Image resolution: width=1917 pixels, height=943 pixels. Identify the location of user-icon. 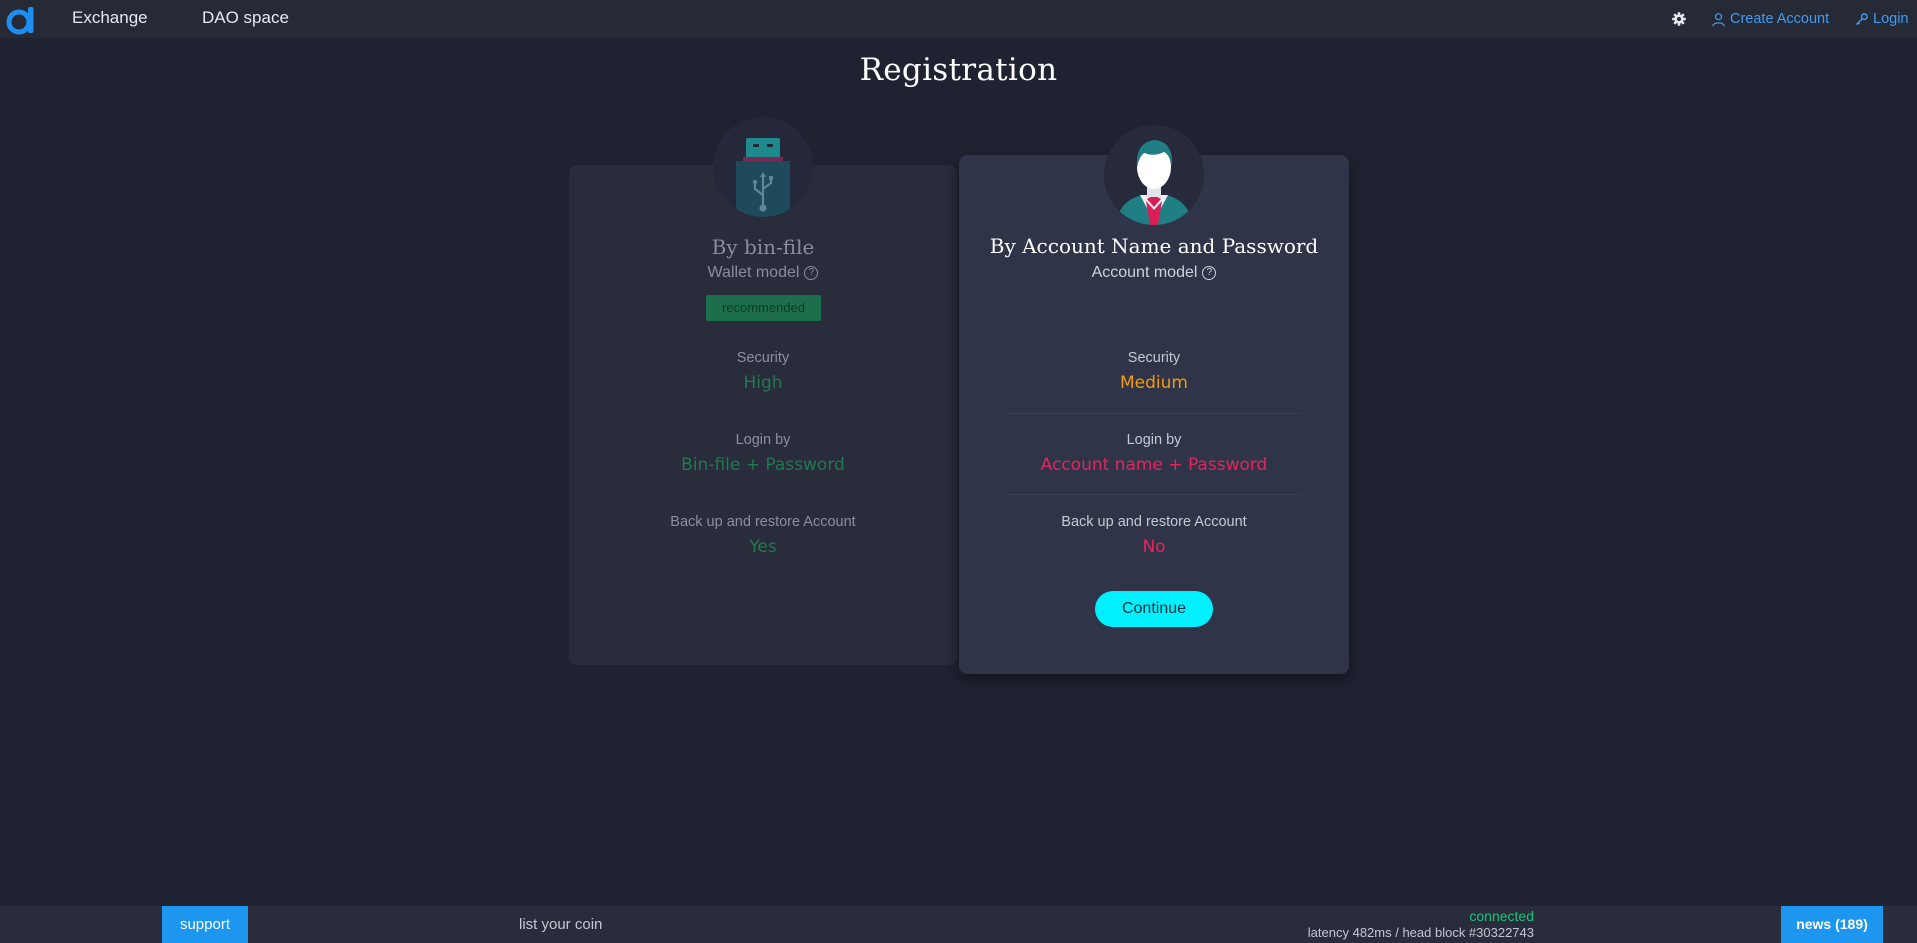
(1718, 19).